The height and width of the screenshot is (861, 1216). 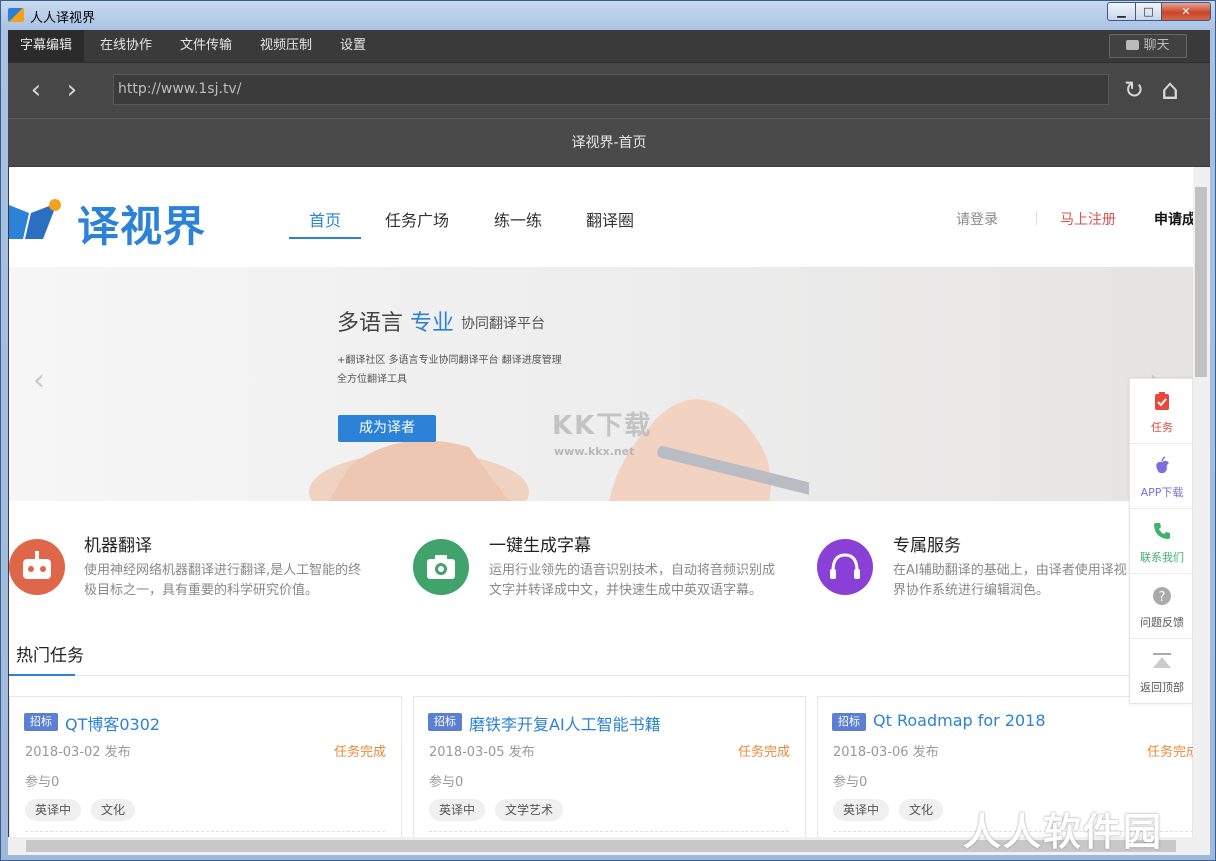 I want to click on login-link: 请登录, so click(x=977, y=219).